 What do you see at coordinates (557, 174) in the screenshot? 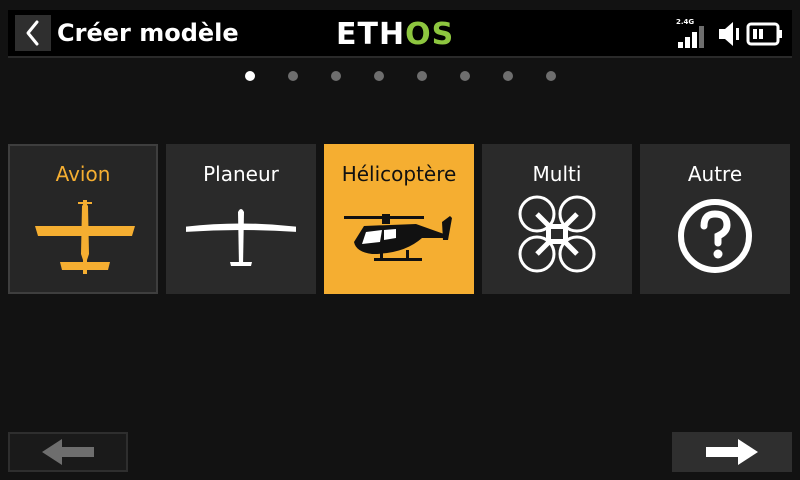
I see `tile-label: Multi` at bounding box center [557, 174].